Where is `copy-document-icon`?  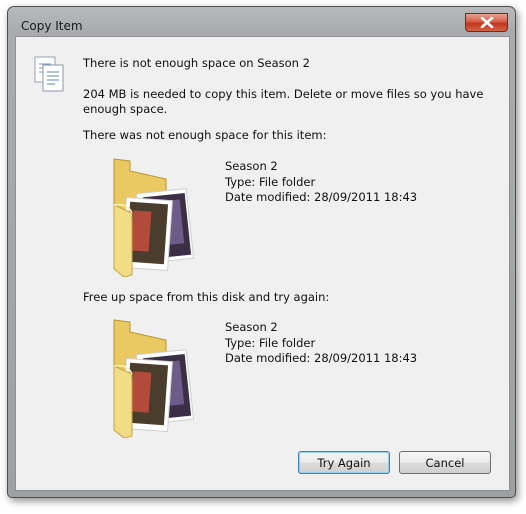 copy-document-icon is located at coordinates (49, 74).